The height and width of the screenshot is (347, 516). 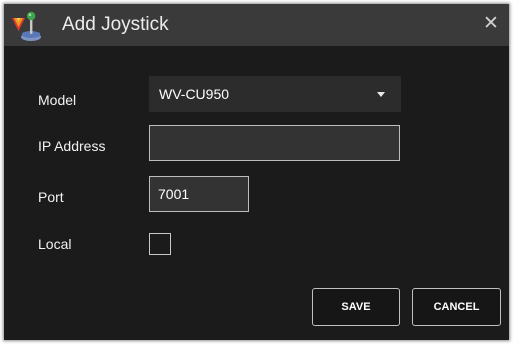 What do you see at coordinates (72, 146) in the screenshot?
I see `ip-address-label: IP Address` at bounding box center [72, 146].